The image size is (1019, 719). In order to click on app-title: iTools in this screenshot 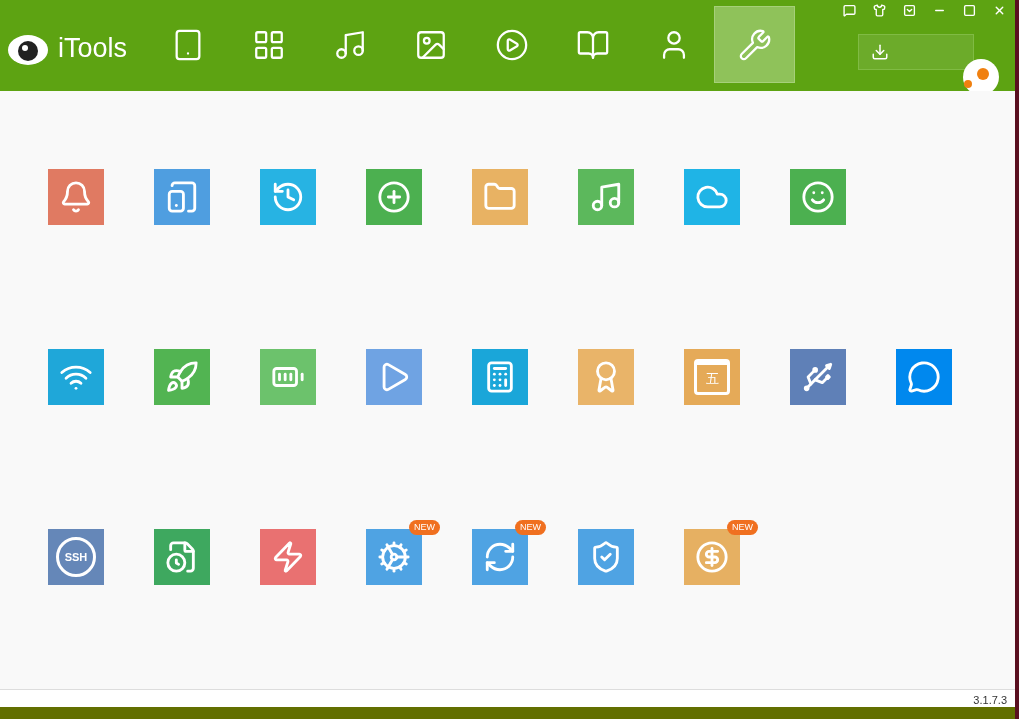, I will do `click(93, 48)`.